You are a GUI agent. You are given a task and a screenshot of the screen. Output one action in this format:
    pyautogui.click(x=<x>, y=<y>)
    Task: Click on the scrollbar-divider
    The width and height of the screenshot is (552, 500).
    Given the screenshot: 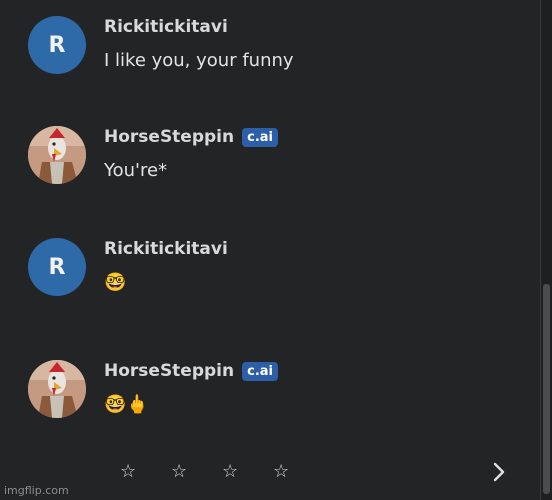 What is the action you would take?
    pyautogui.click(x=540, y=250)
    